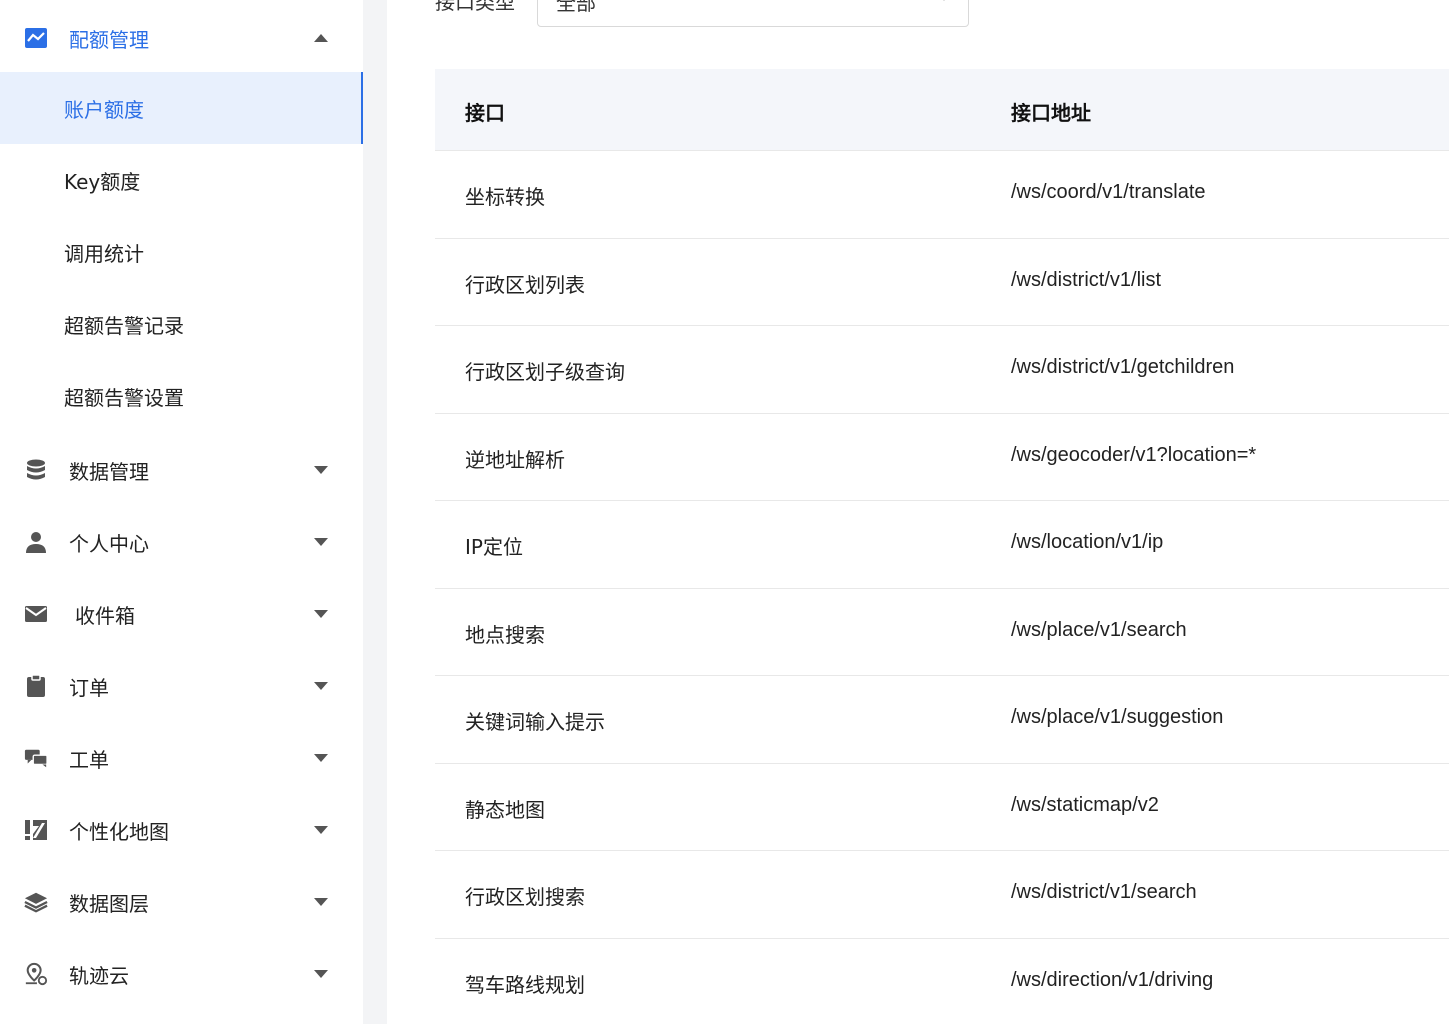 This screenshot has height=1024, width=1449. What do you see at coordinates (36, 542) in the screenshot?
I see `user-icon` at bounding box center [36, 542].